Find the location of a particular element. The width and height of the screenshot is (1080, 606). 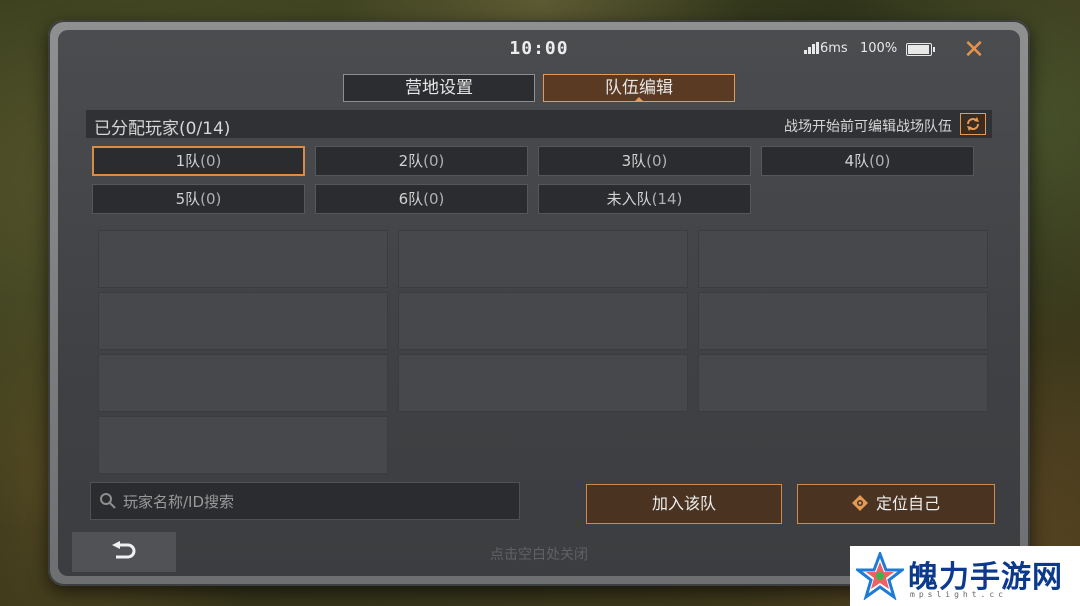

signal-icon is located at coordinates (811, 48).